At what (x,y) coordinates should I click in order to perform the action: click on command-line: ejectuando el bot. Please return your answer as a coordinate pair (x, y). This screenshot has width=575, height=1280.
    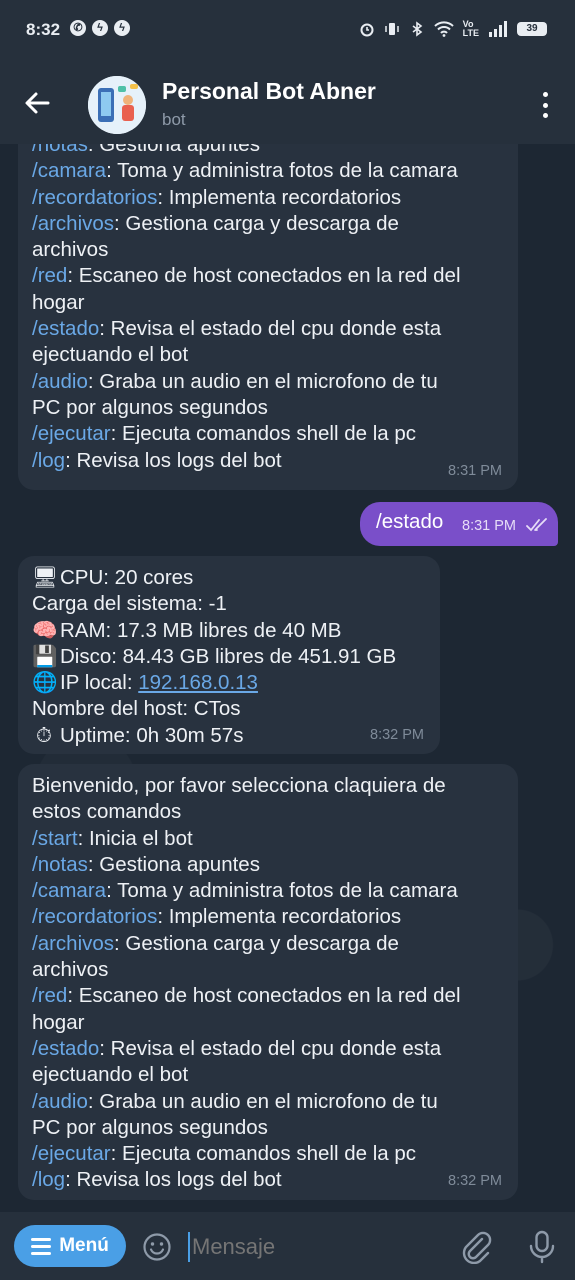
    Looking at the image, I should click on (272, 355).